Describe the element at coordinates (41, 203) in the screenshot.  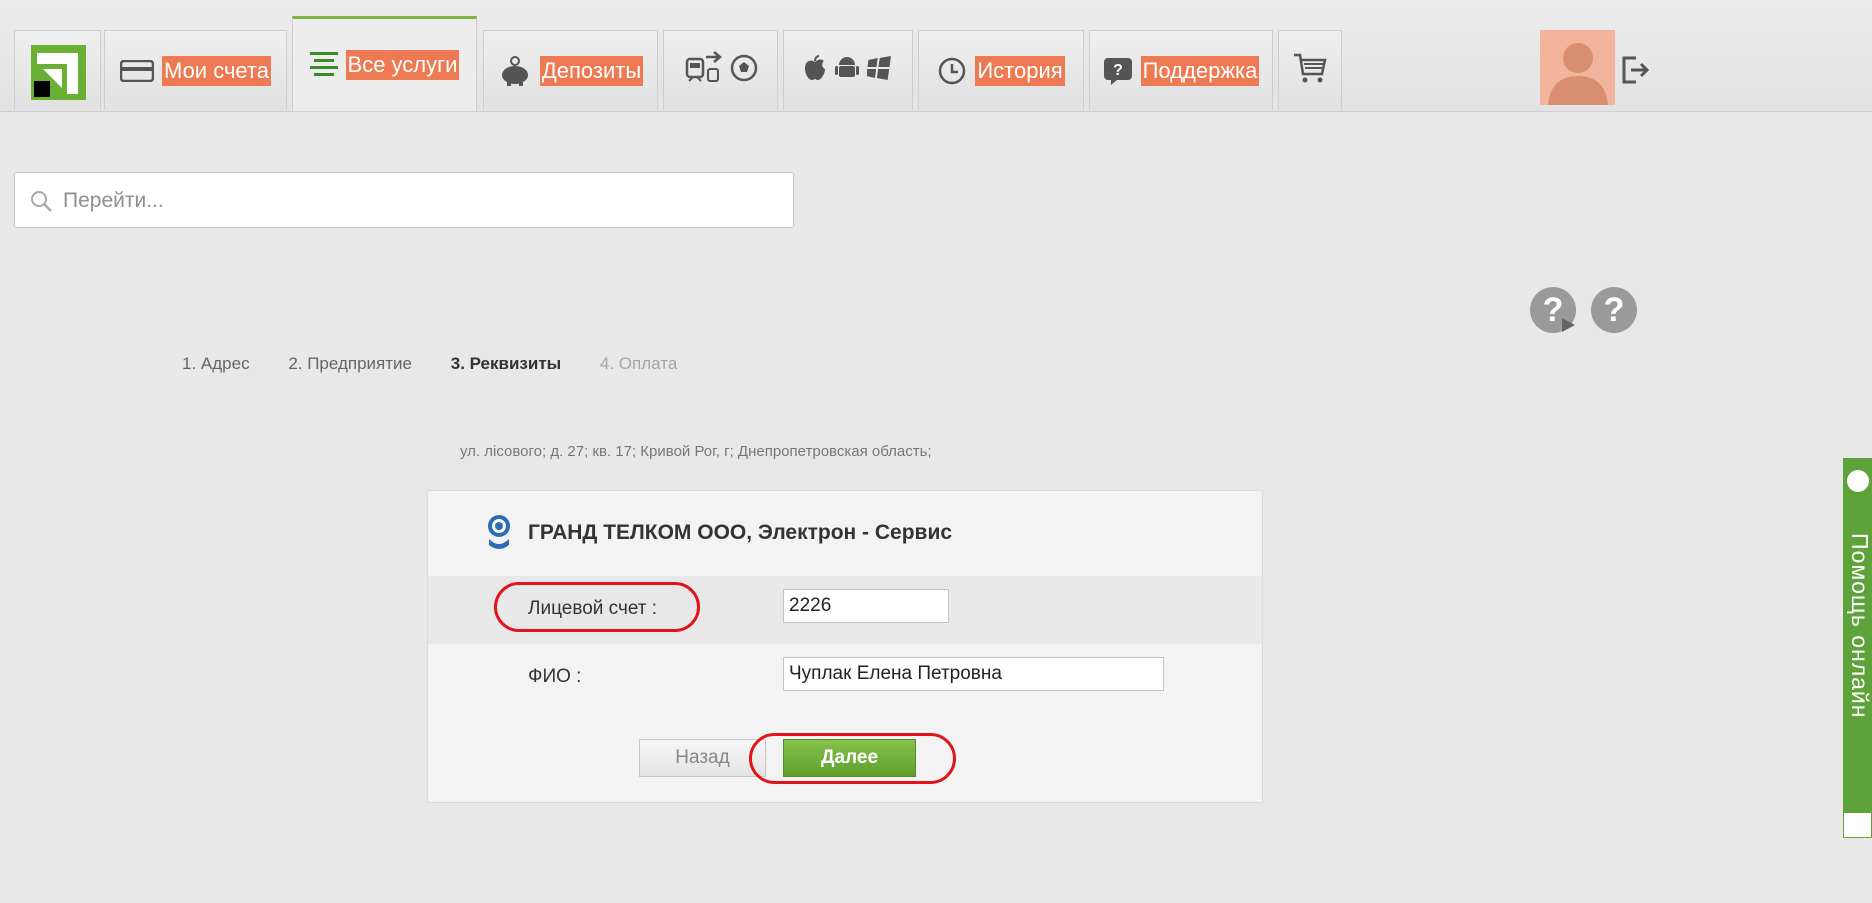
I see `search-icon` at that location.